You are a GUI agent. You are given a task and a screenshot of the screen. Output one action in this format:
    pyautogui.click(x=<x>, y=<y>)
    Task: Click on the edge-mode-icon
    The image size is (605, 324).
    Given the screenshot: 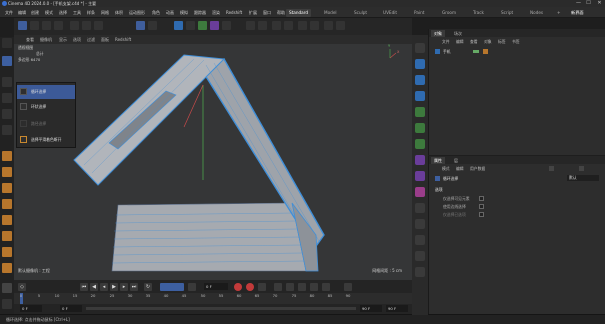 What is the action you would take?
    pyautogui.click(x=7, y=172)
    